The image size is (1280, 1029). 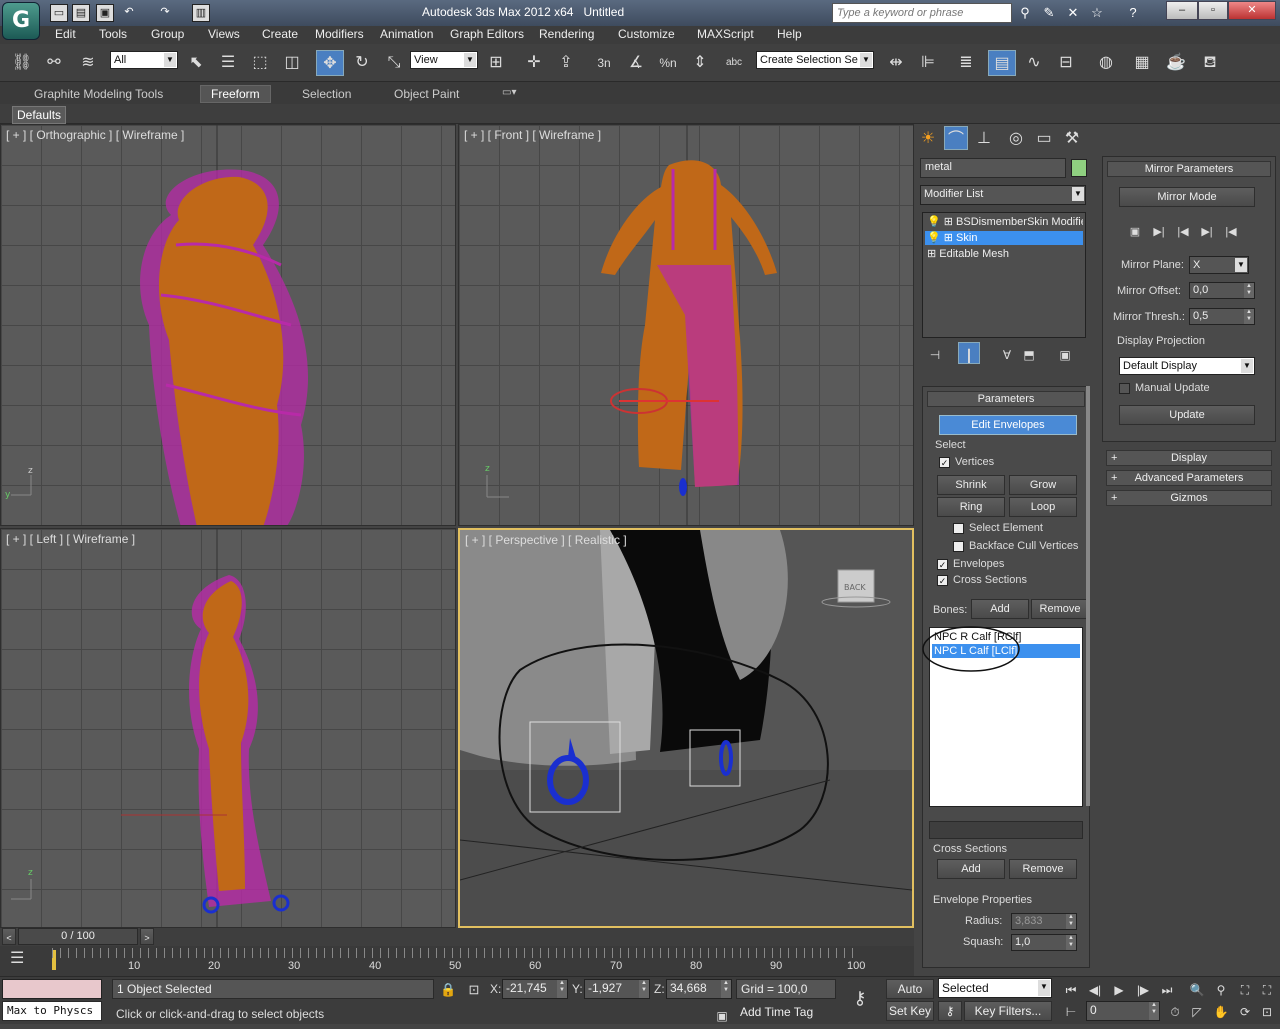 What do you see at coordinates (942, 580) in the screenshot?
I see `cross-sections-checkbox: ✓` at bounding box center [942, 580].